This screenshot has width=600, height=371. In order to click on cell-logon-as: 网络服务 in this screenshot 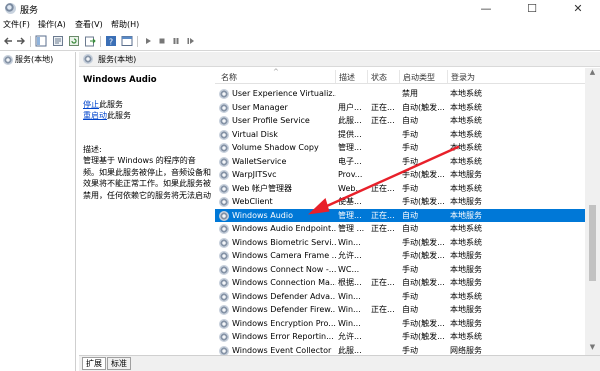, I will do `click(466, 350)`.